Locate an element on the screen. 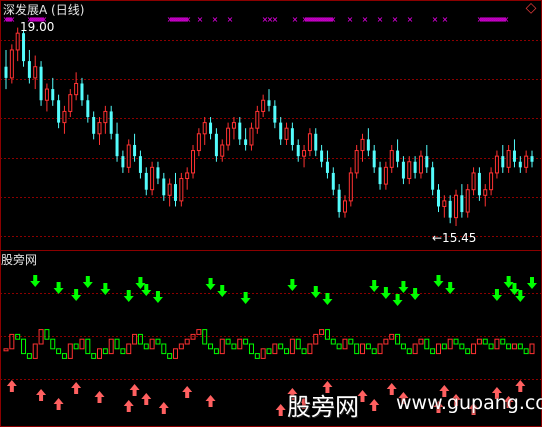  max-price-label: 19.00 is located at coordinates (37, 27).